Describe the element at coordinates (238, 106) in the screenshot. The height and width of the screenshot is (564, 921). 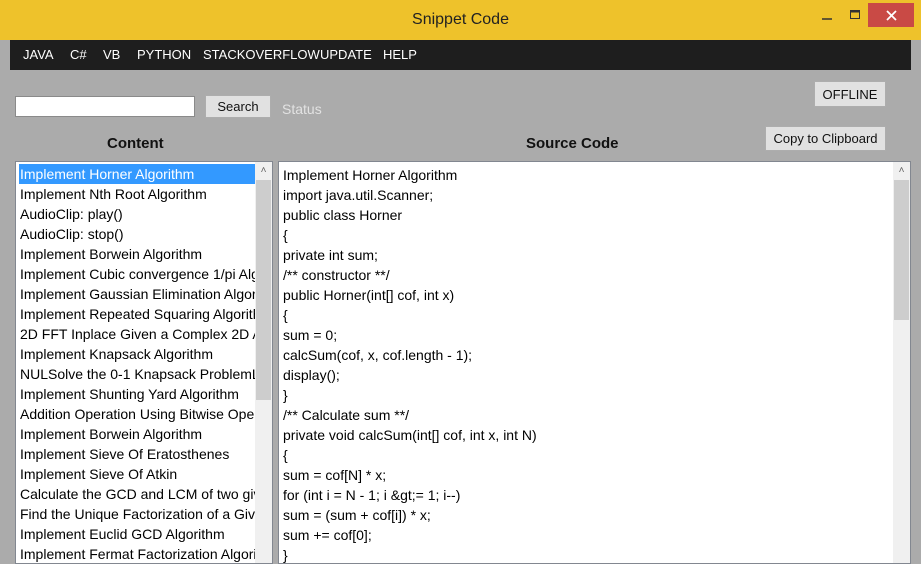
I see `search-button: Search` at that location.